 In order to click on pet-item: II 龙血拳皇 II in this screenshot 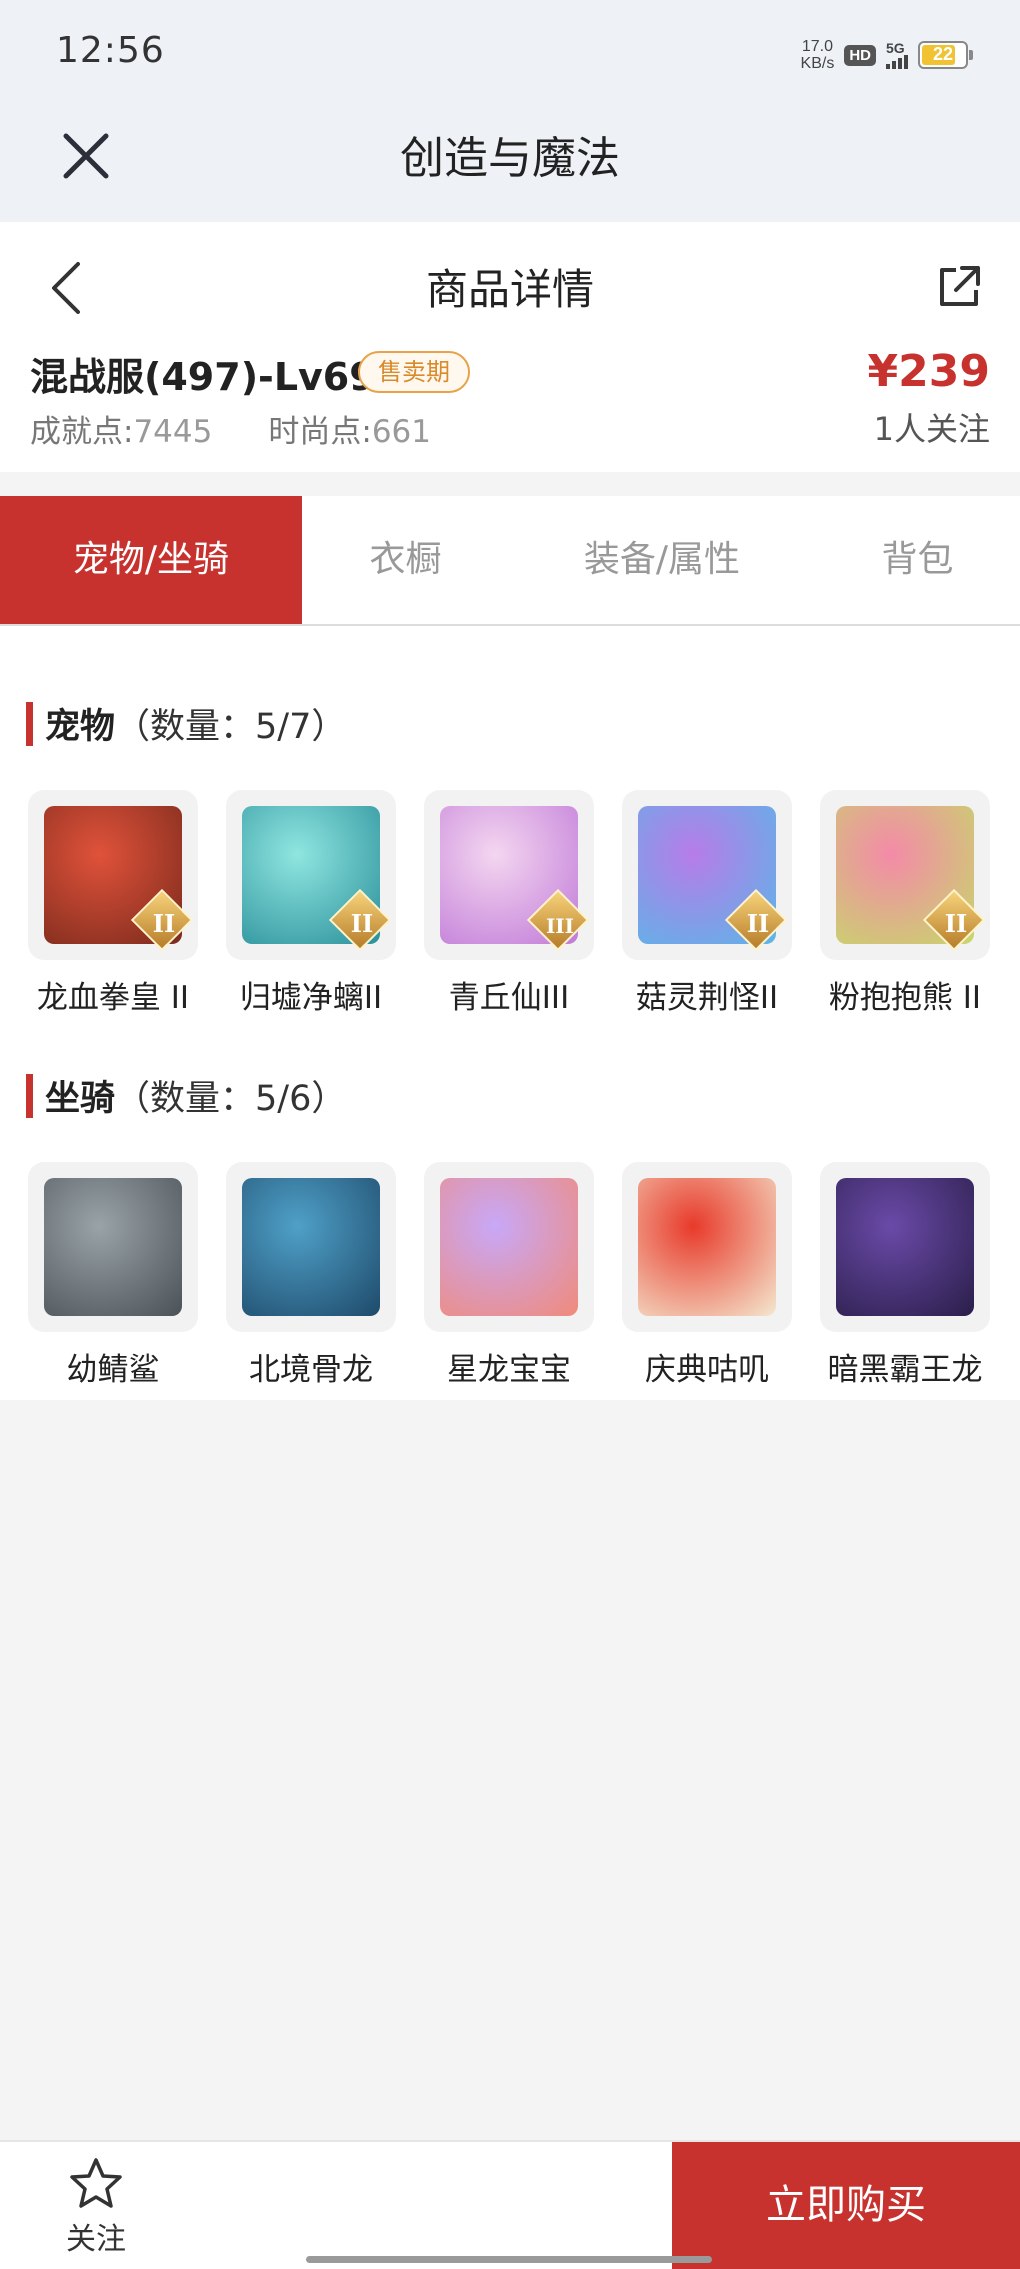, I will do `click(113, 903)`.